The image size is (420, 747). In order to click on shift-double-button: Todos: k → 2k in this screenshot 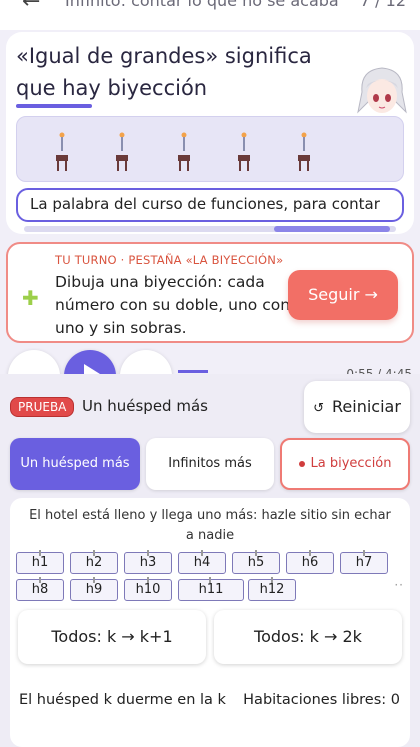, I will do `click(308, 637)`.